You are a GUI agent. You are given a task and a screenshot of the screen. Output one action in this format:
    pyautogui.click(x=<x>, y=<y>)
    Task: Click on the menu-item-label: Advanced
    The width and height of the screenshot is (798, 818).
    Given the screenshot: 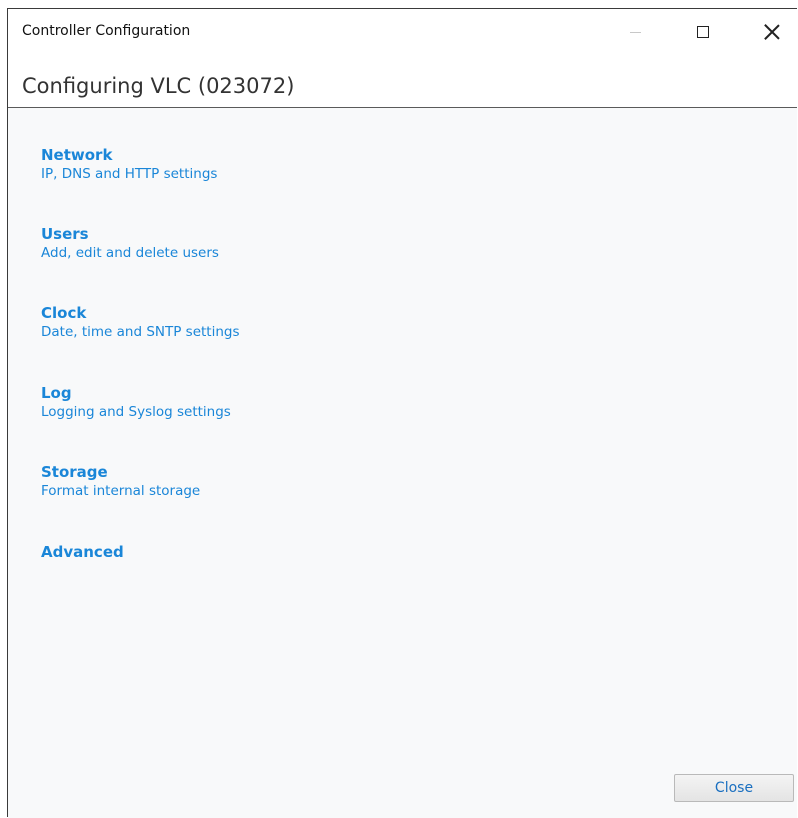 What is the action you would take?
    pyautogui.click(x=82, y=552)
    